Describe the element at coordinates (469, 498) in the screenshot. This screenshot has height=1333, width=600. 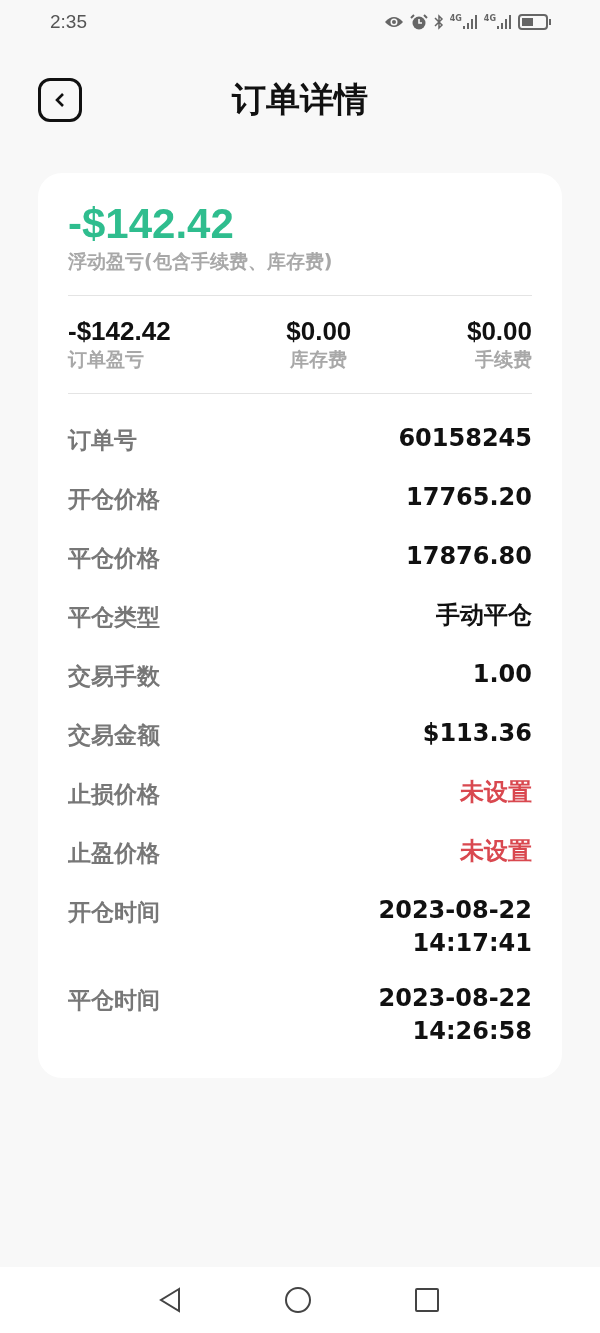
I see `detail-value: 17765.20` at that location.